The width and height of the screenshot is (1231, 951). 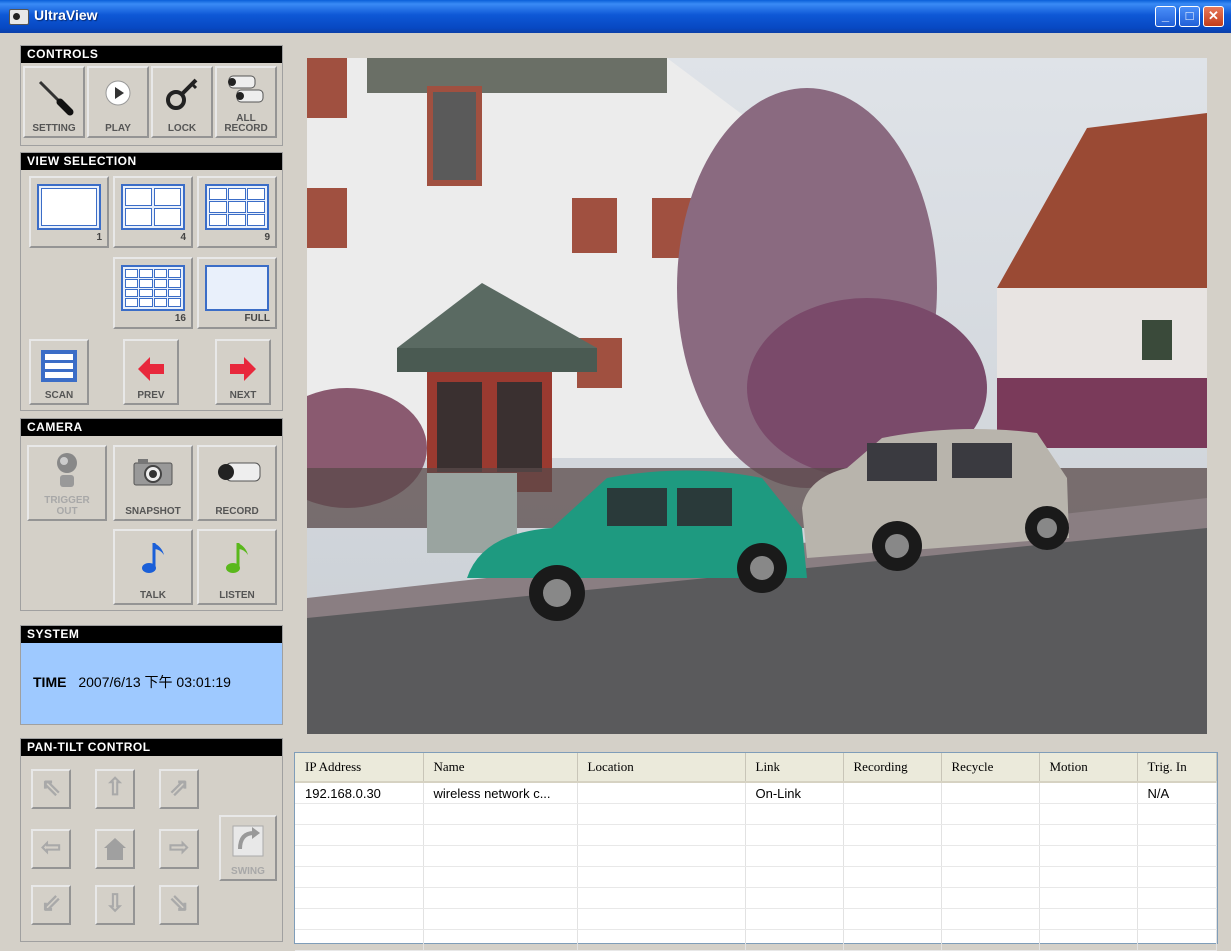 What do you see at coordinates (153, 207) in the screenshot?
I see `quad-view-icon` at bounding box center [153, 207].